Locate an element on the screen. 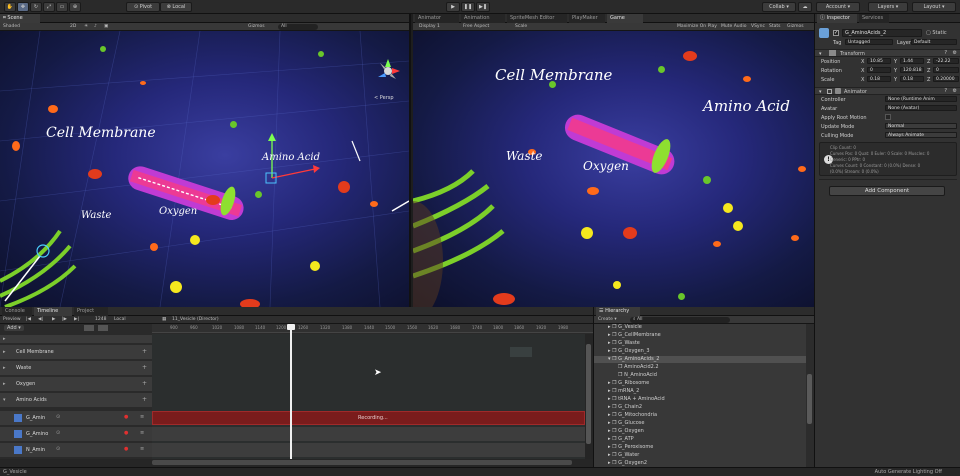 The image size is (960, 476). hierarchy-item: ▸ ❒ G_Mitochondria is located at coordinates (632, 415).